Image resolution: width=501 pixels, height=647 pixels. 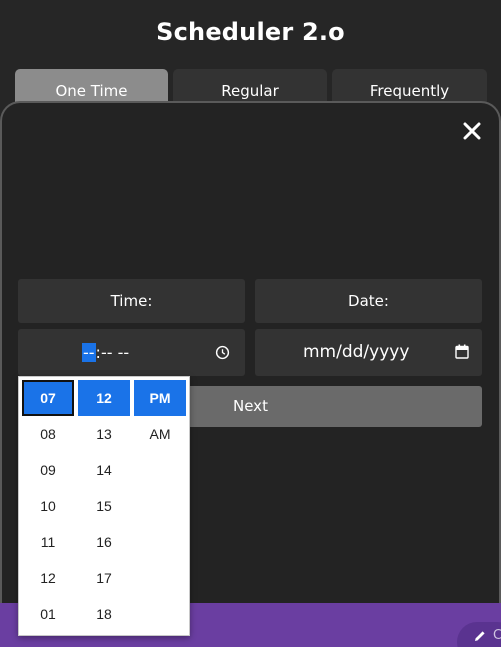 What do you see at coordinates (368, 301) in the screenshot?
I see `date-label: Date:` at bounding box center [368, 301].